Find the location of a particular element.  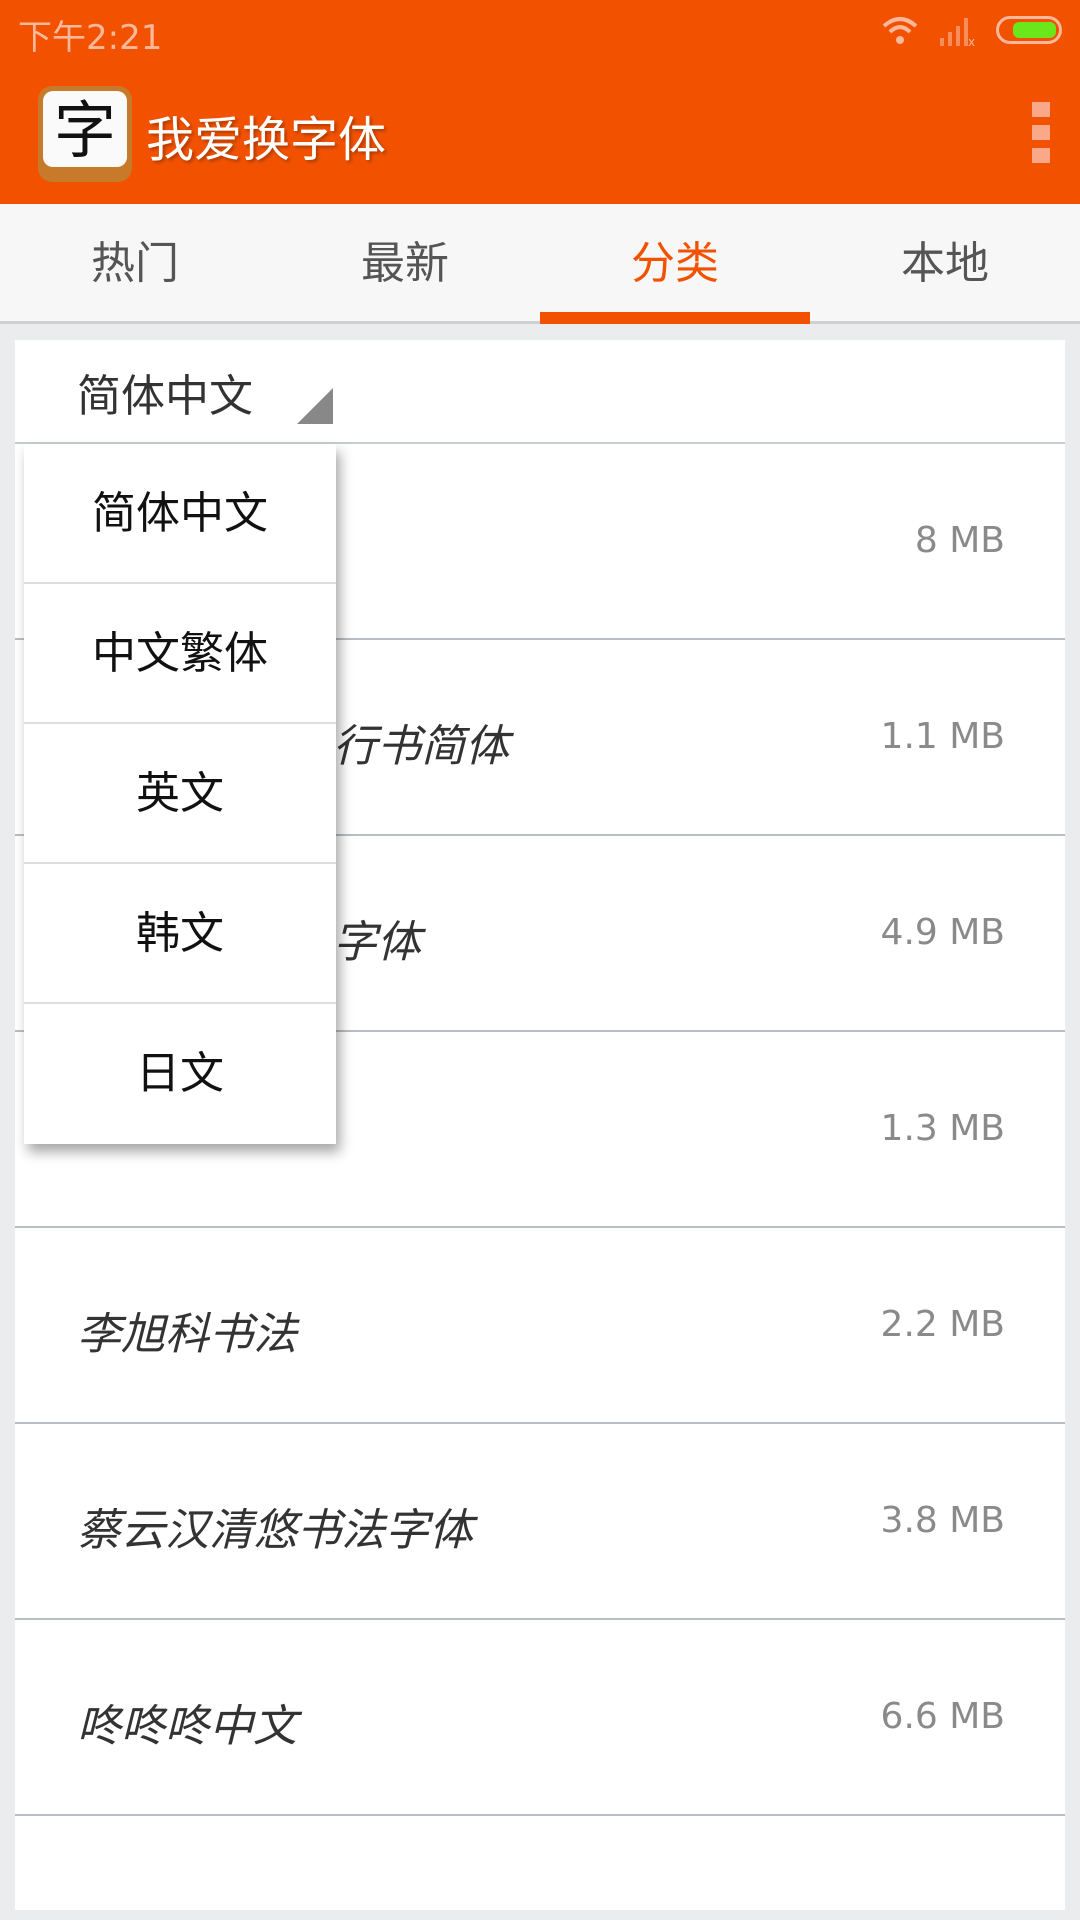

font-list-item: 蔡云汉清悠书法字体 3.8 MB is located at coordinates (540, 1522).